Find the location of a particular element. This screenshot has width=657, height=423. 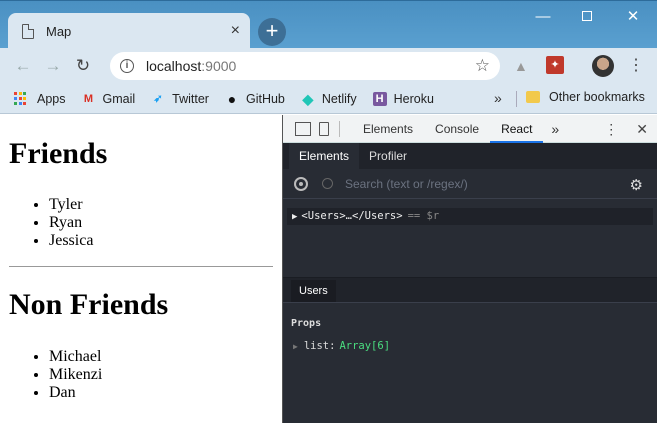

select-element-icon is located at coordinates (301, 183).